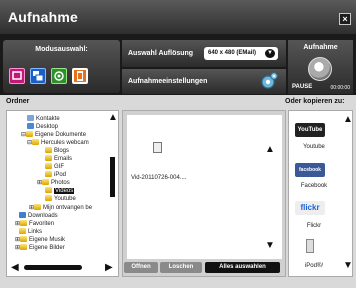 The image size is (356, 288). I want to click on title-bar: Aufnahme ×, so click(178, 17).